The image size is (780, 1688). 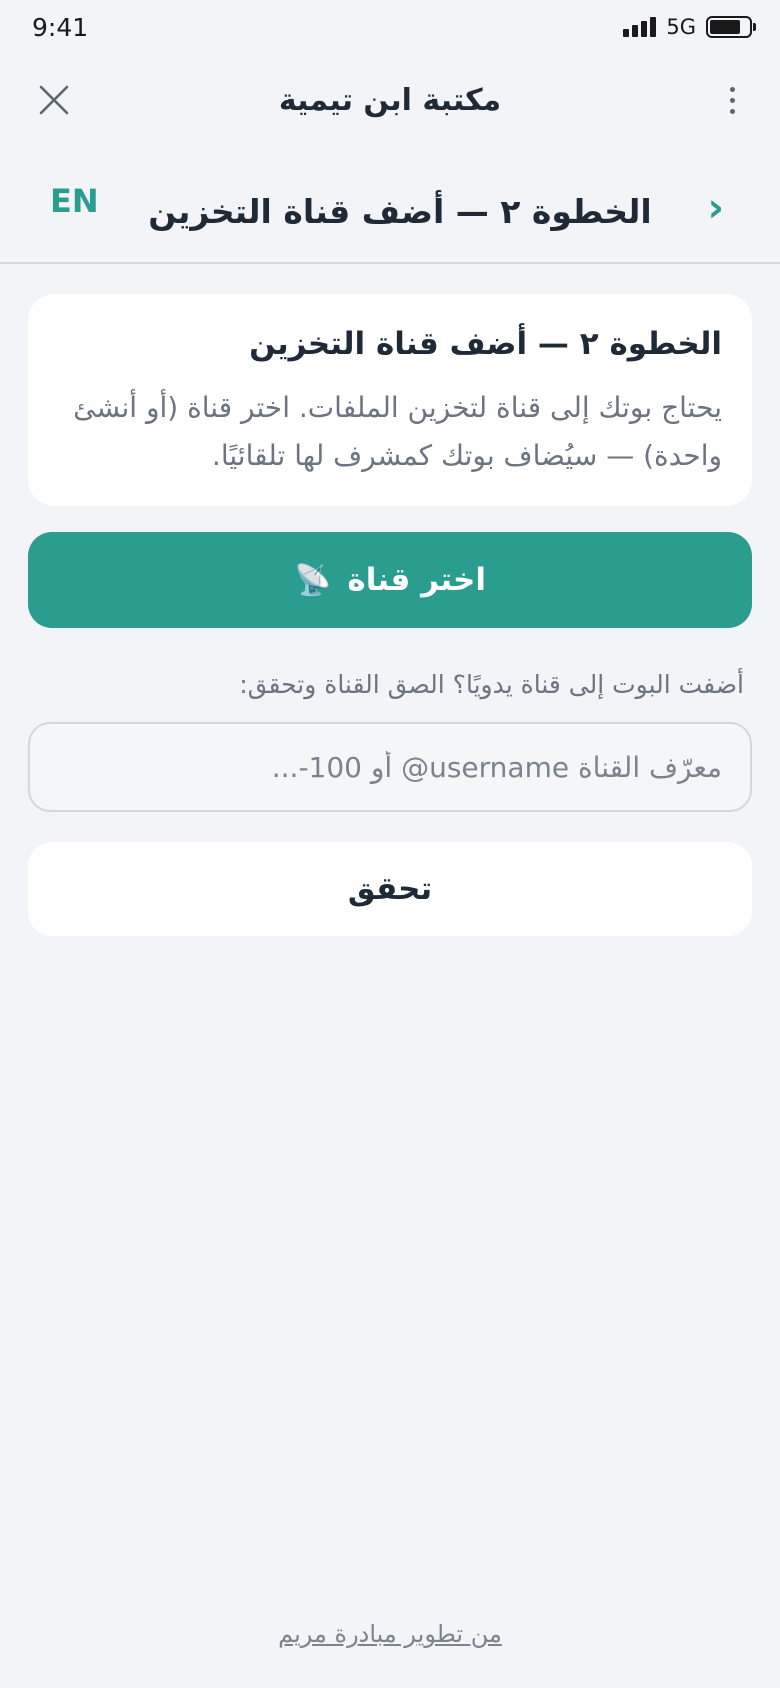 What do you see at coordinates (390, 27) in the screenshot?
I see `status-bar: 9:41 5G` at bounding box center [390, 27].